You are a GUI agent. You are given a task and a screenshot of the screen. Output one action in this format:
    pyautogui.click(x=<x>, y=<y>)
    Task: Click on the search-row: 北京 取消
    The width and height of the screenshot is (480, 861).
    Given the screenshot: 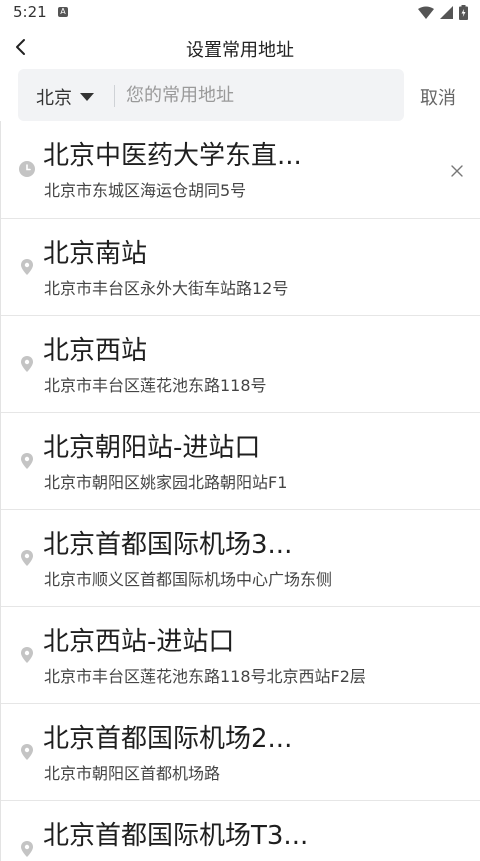 What is the action you would take?
    pyautogui.click(x=240, y=95)
    